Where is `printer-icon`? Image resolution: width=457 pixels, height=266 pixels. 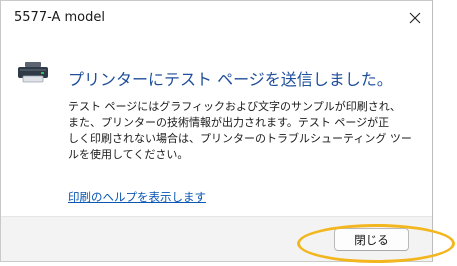 printer-icon is located at coordinates (33, 72).